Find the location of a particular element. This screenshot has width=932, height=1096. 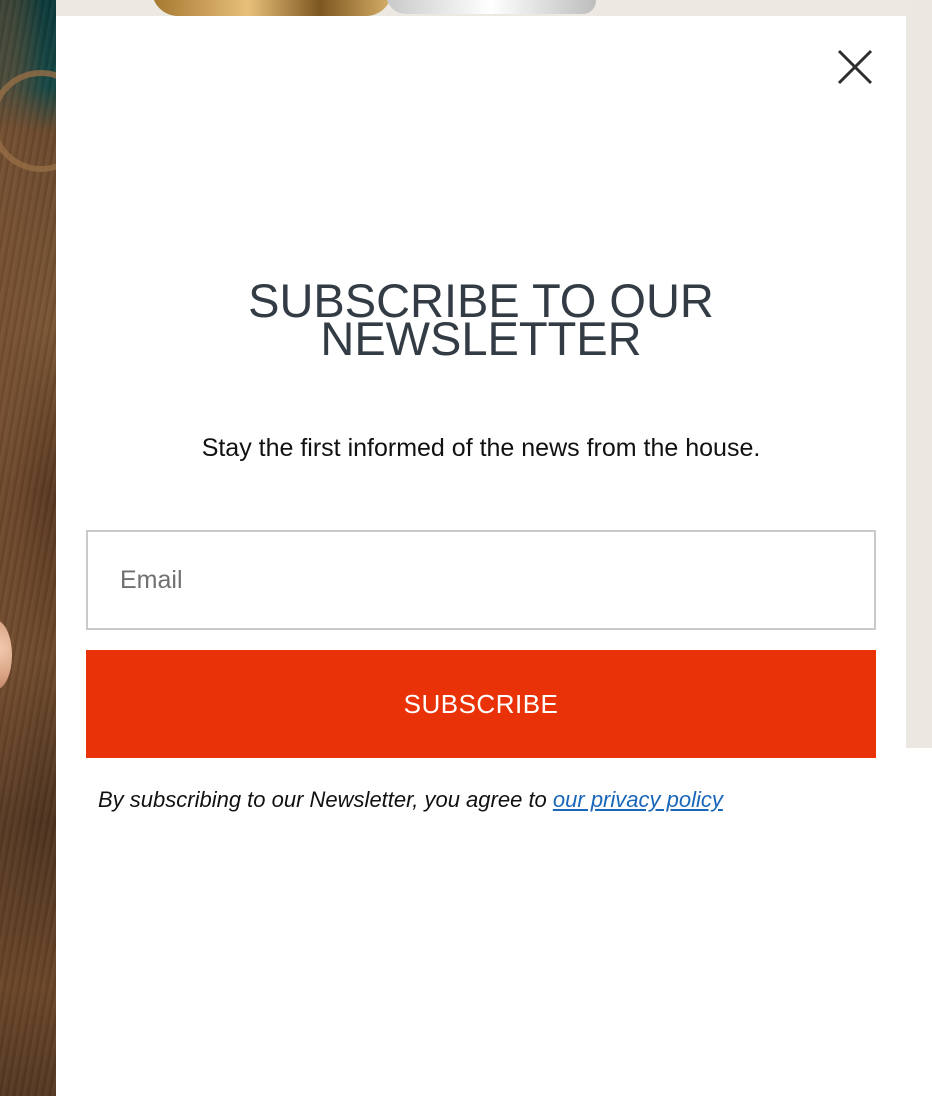

background-photo-left is located at coordinates (46, 548).